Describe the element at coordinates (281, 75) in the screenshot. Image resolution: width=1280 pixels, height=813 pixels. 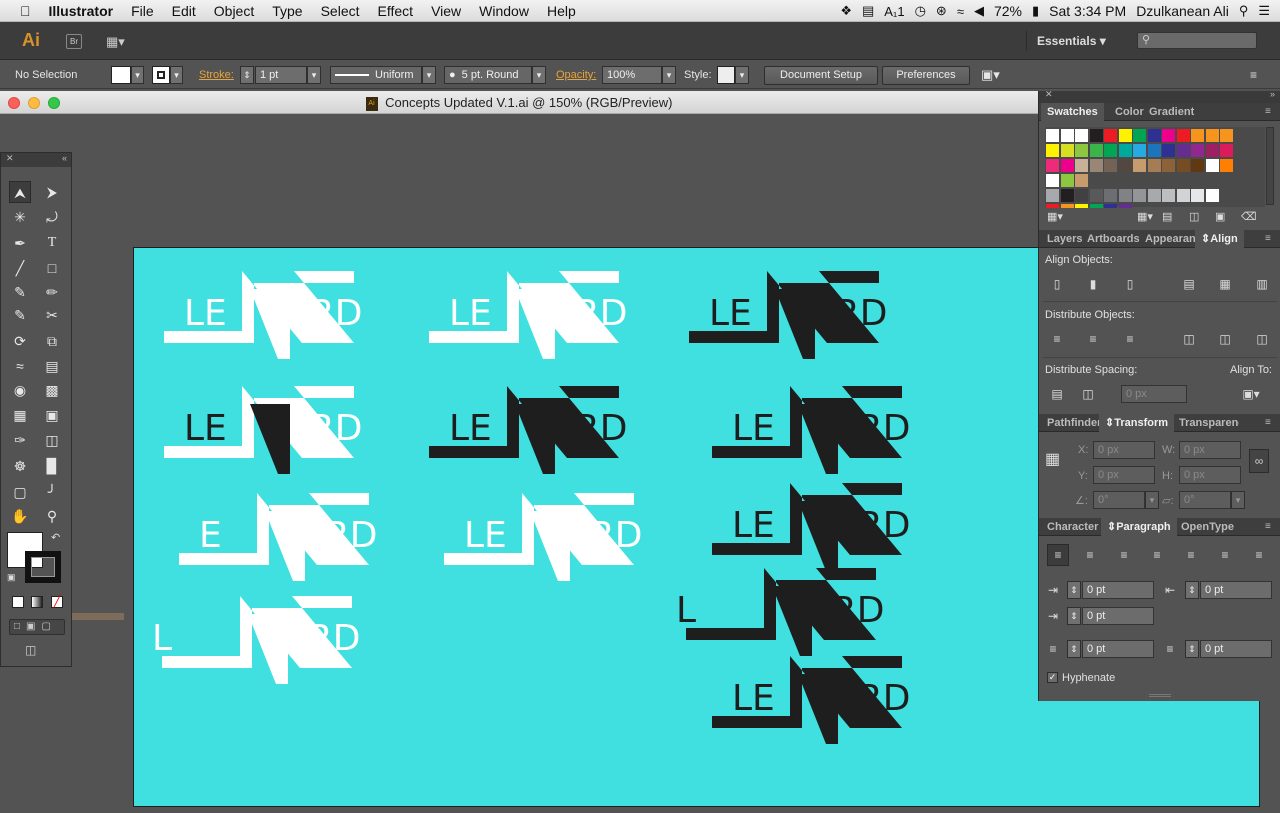
I see `stroke-weight-field: 1 pt` at that location.